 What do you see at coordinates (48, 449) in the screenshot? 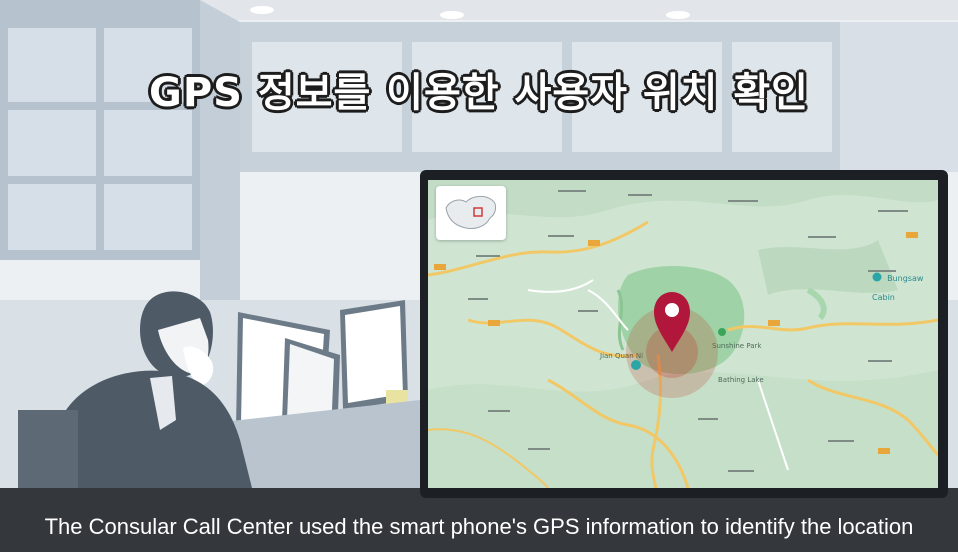
I see `office-chair` at bounding box center [48, 449].